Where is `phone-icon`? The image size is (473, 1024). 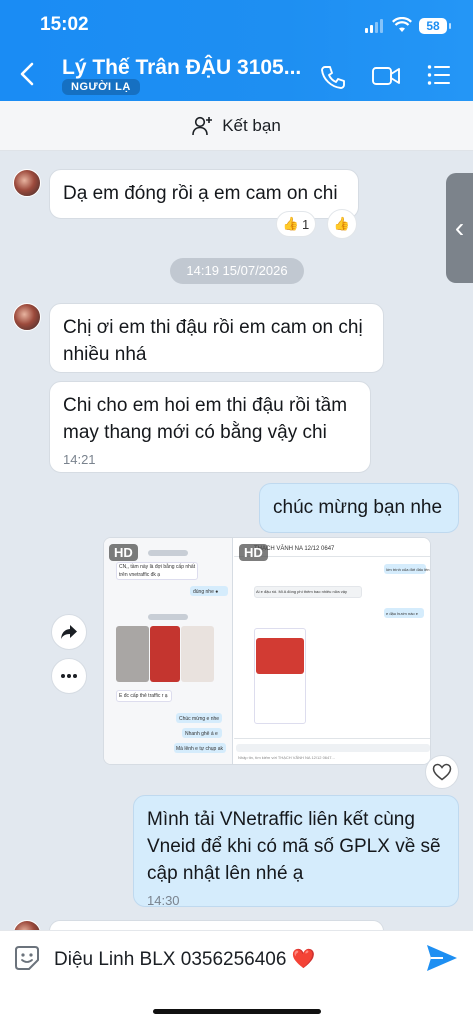 phone-icon is located at coordinates (333, 77).